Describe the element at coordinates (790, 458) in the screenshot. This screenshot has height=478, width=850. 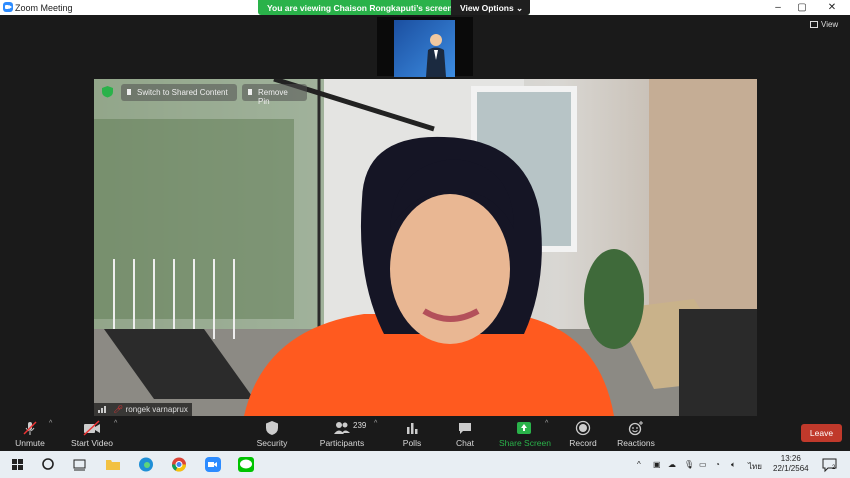
I see `clock-time: 13:26` at that location.